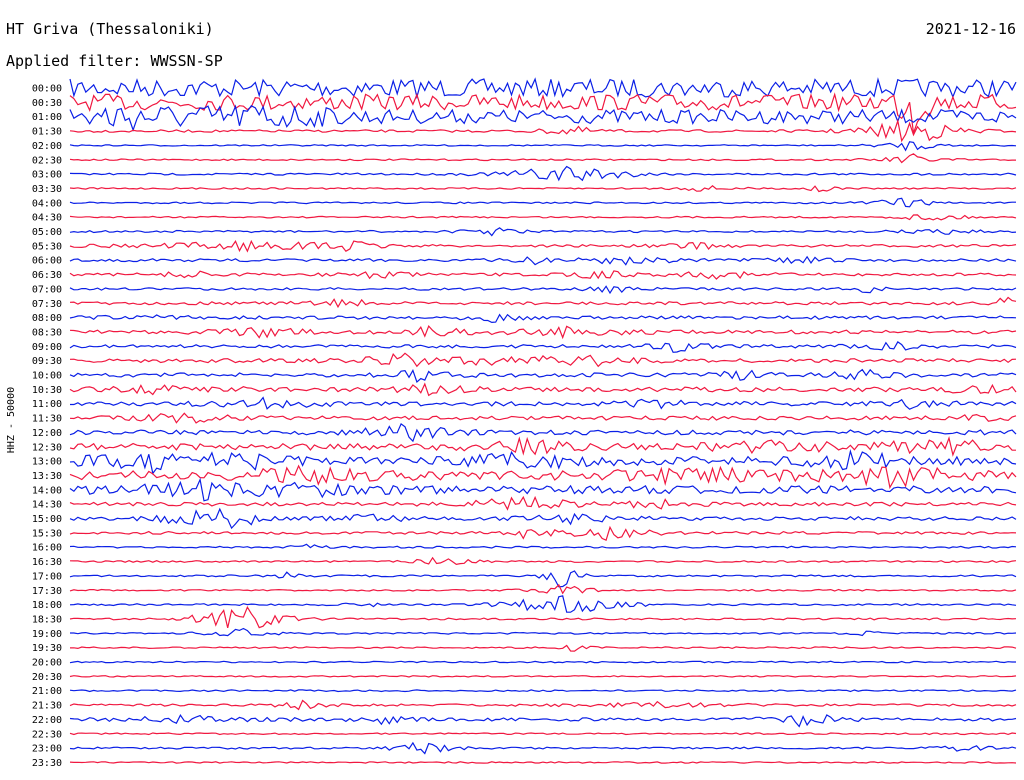  I want to click on time-tick-label: 01:30, so click(47, 132).